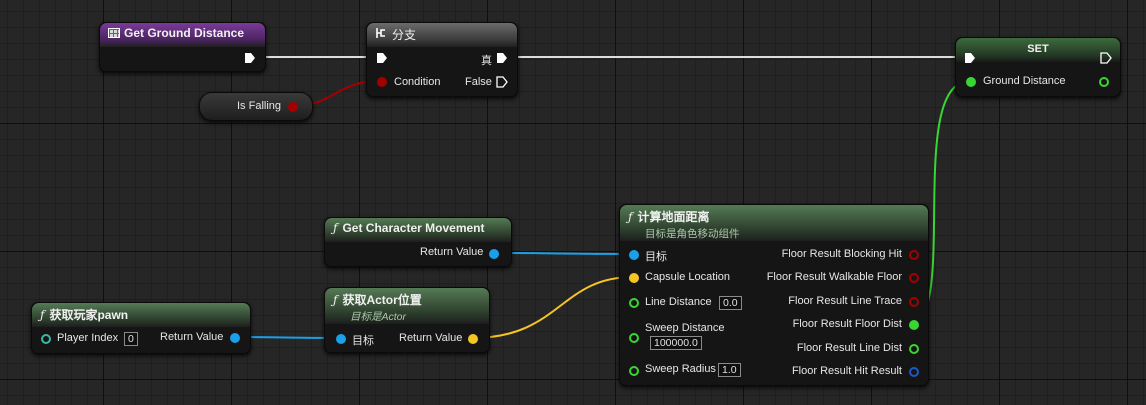 This screenshot has height=405, width=1146. What do you see at coordinates (834, 277) in the screenshot?
I see `walkable-floor-label: Floor Result Walkable Floor` at bounding box center [834, 277].